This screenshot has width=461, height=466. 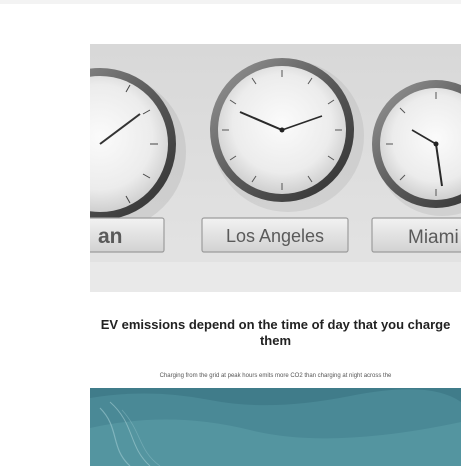 I want to click on next-article-image, so click(x=275, y=427).